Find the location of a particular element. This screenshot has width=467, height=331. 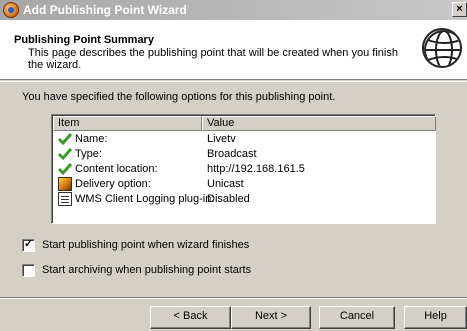

globe-icon is located at coordinates (442, 48).